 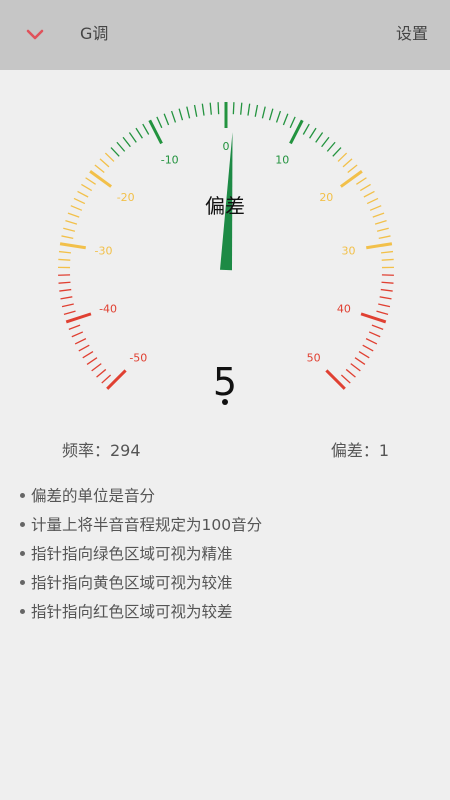 What do you see at coordinates (226, 146) in the screenshot?
I see `scale-label: 0` at bounding box center [226, 146].